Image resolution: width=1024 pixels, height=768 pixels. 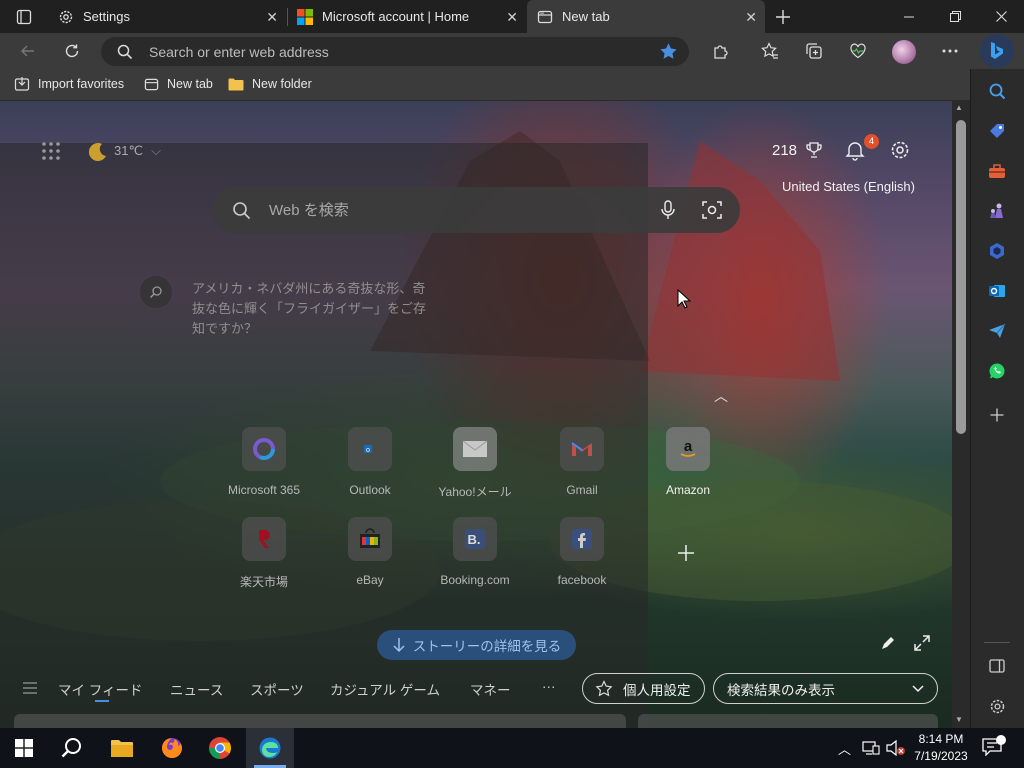 I want to click on quick-link-amazon: a Amazon, so click(x=688, y=462).